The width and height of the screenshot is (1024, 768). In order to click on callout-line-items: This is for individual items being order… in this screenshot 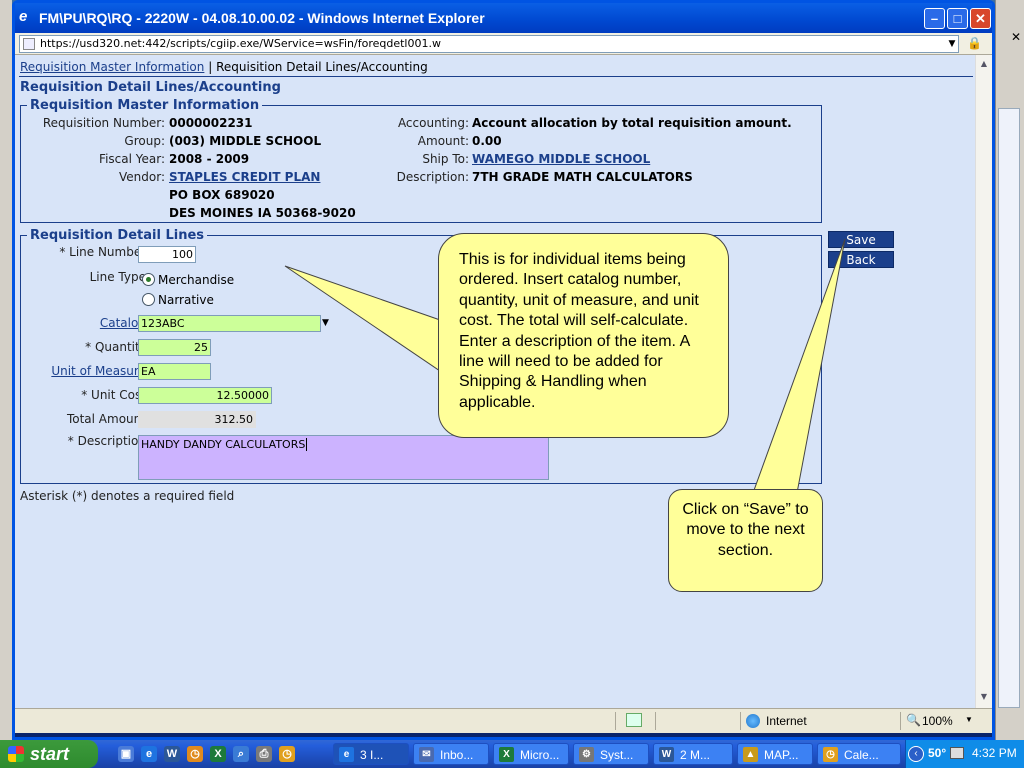, I will do `click(583, 335)`.